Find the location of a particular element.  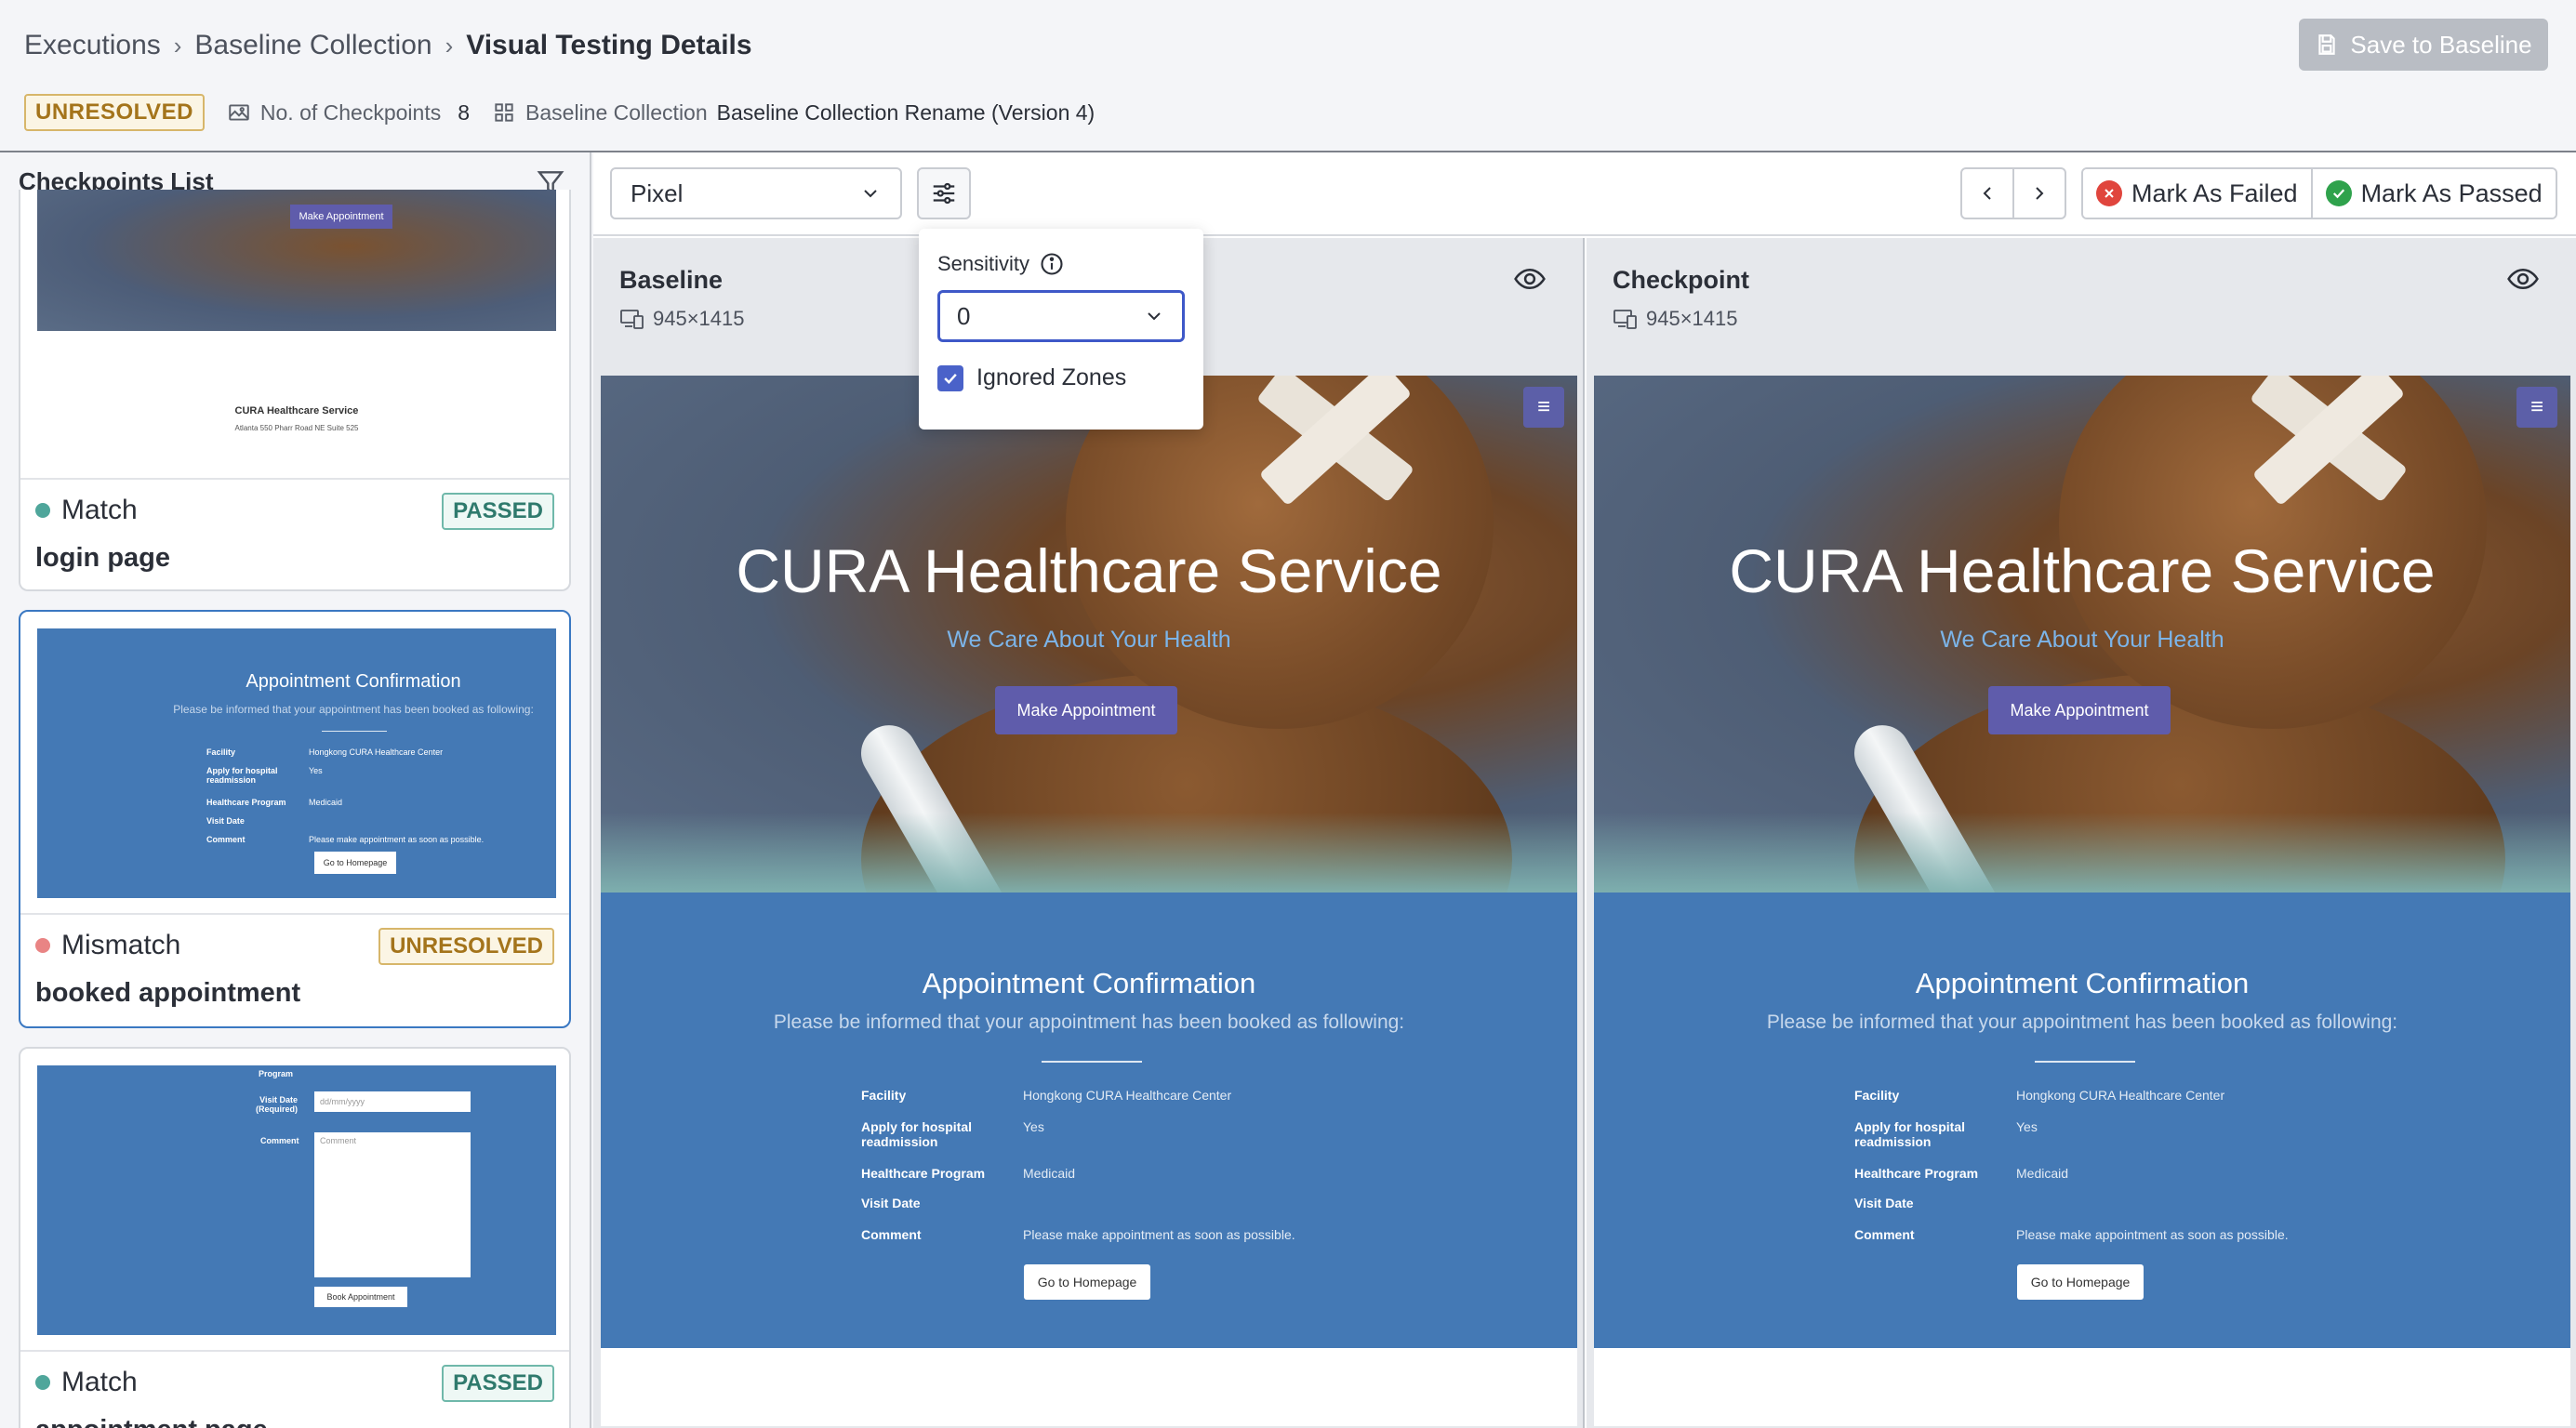

detail-value: Medicaid is located at coordinates (1049, 1173).